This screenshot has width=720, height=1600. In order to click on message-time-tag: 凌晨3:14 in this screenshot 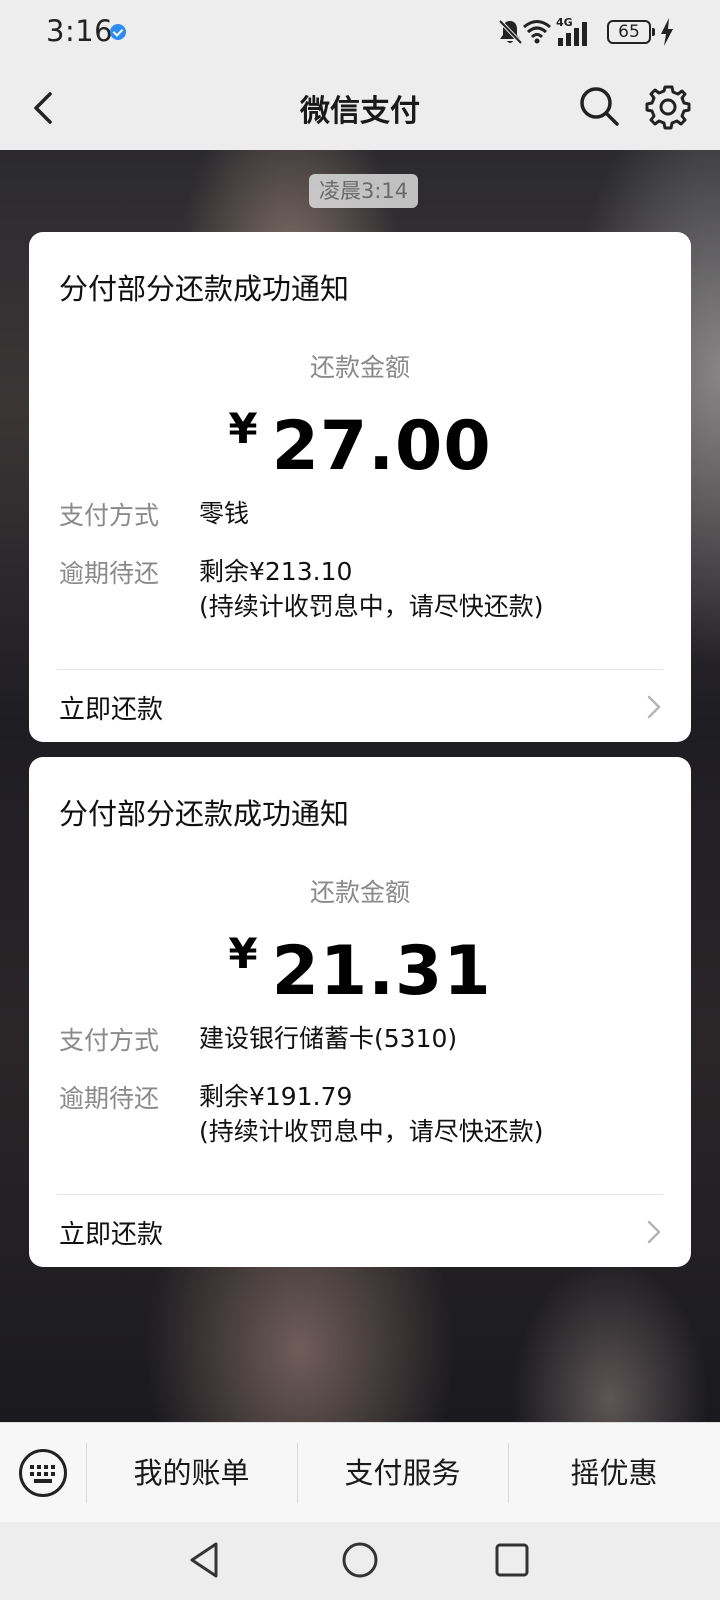, I will do `click(364, 191)`.